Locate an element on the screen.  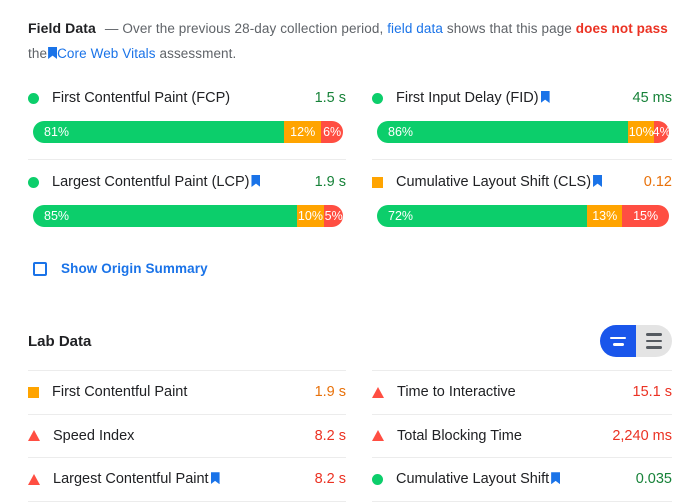
metric-name: First Contentful Paint is located at coordinates (120, 392).